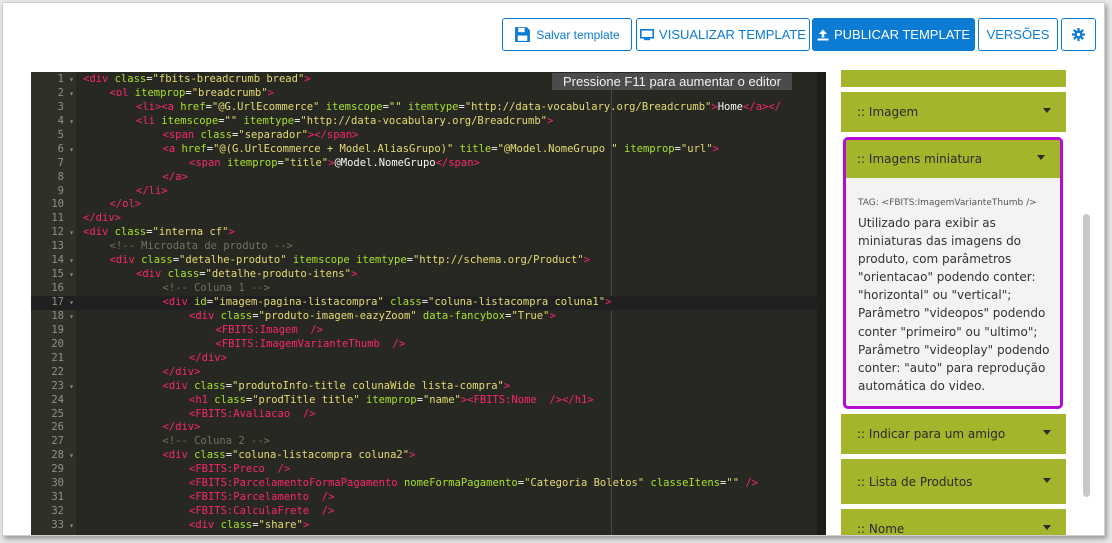 This screenshot has width=1112, height=543. Describe the element at coordinates (424, 345) in the screenshot. I see `code-line: 20 <FBITS:ImagemVarianteThumb />` at that location.